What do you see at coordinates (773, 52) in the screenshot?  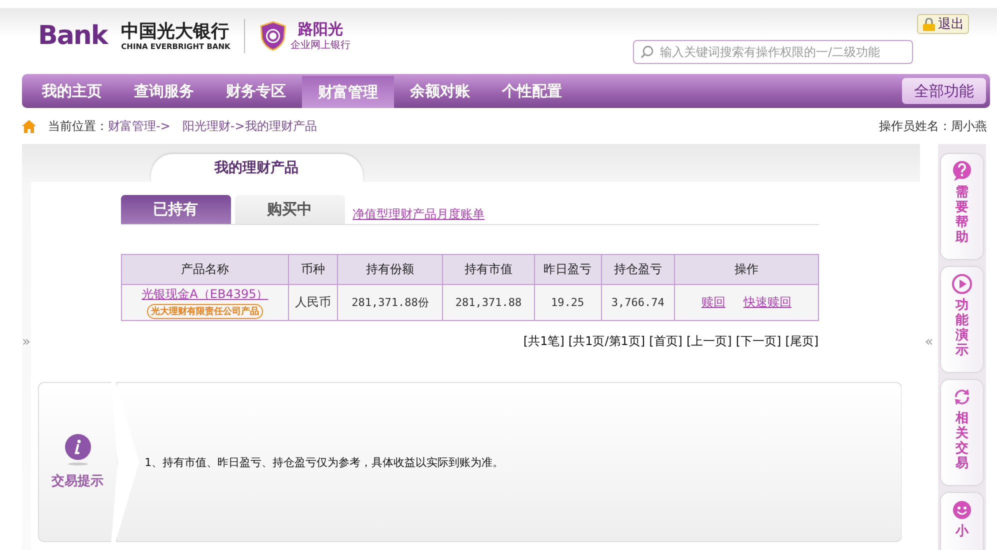 I see `search-field: 输入关键词搜索有操作权限的一/二级功能` at bounding box center [773, 52].